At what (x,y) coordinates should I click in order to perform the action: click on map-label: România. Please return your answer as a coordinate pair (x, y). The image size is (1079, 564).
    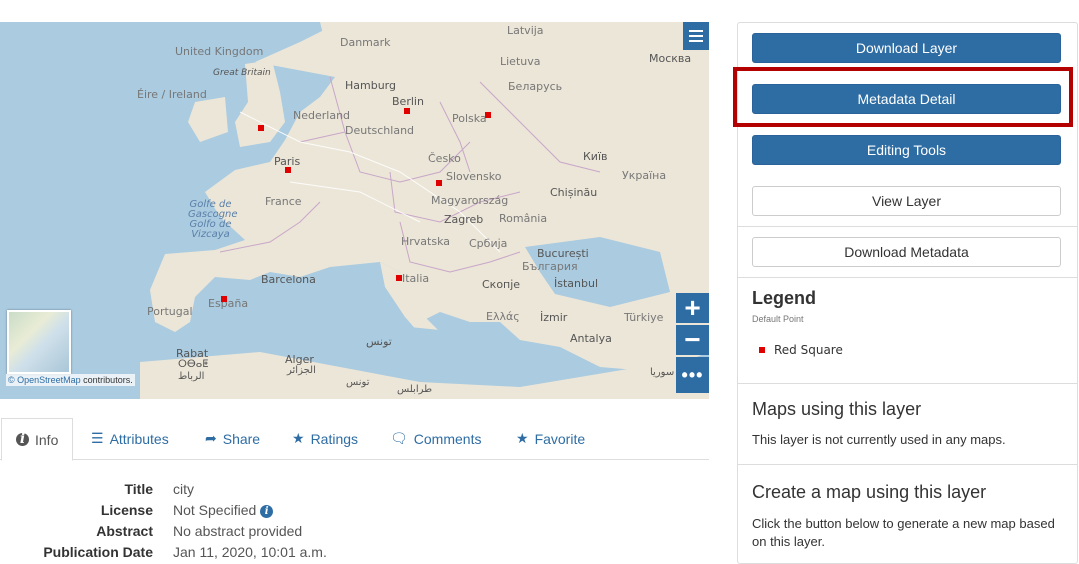
    Looking at the image, I should click on (523, 218).